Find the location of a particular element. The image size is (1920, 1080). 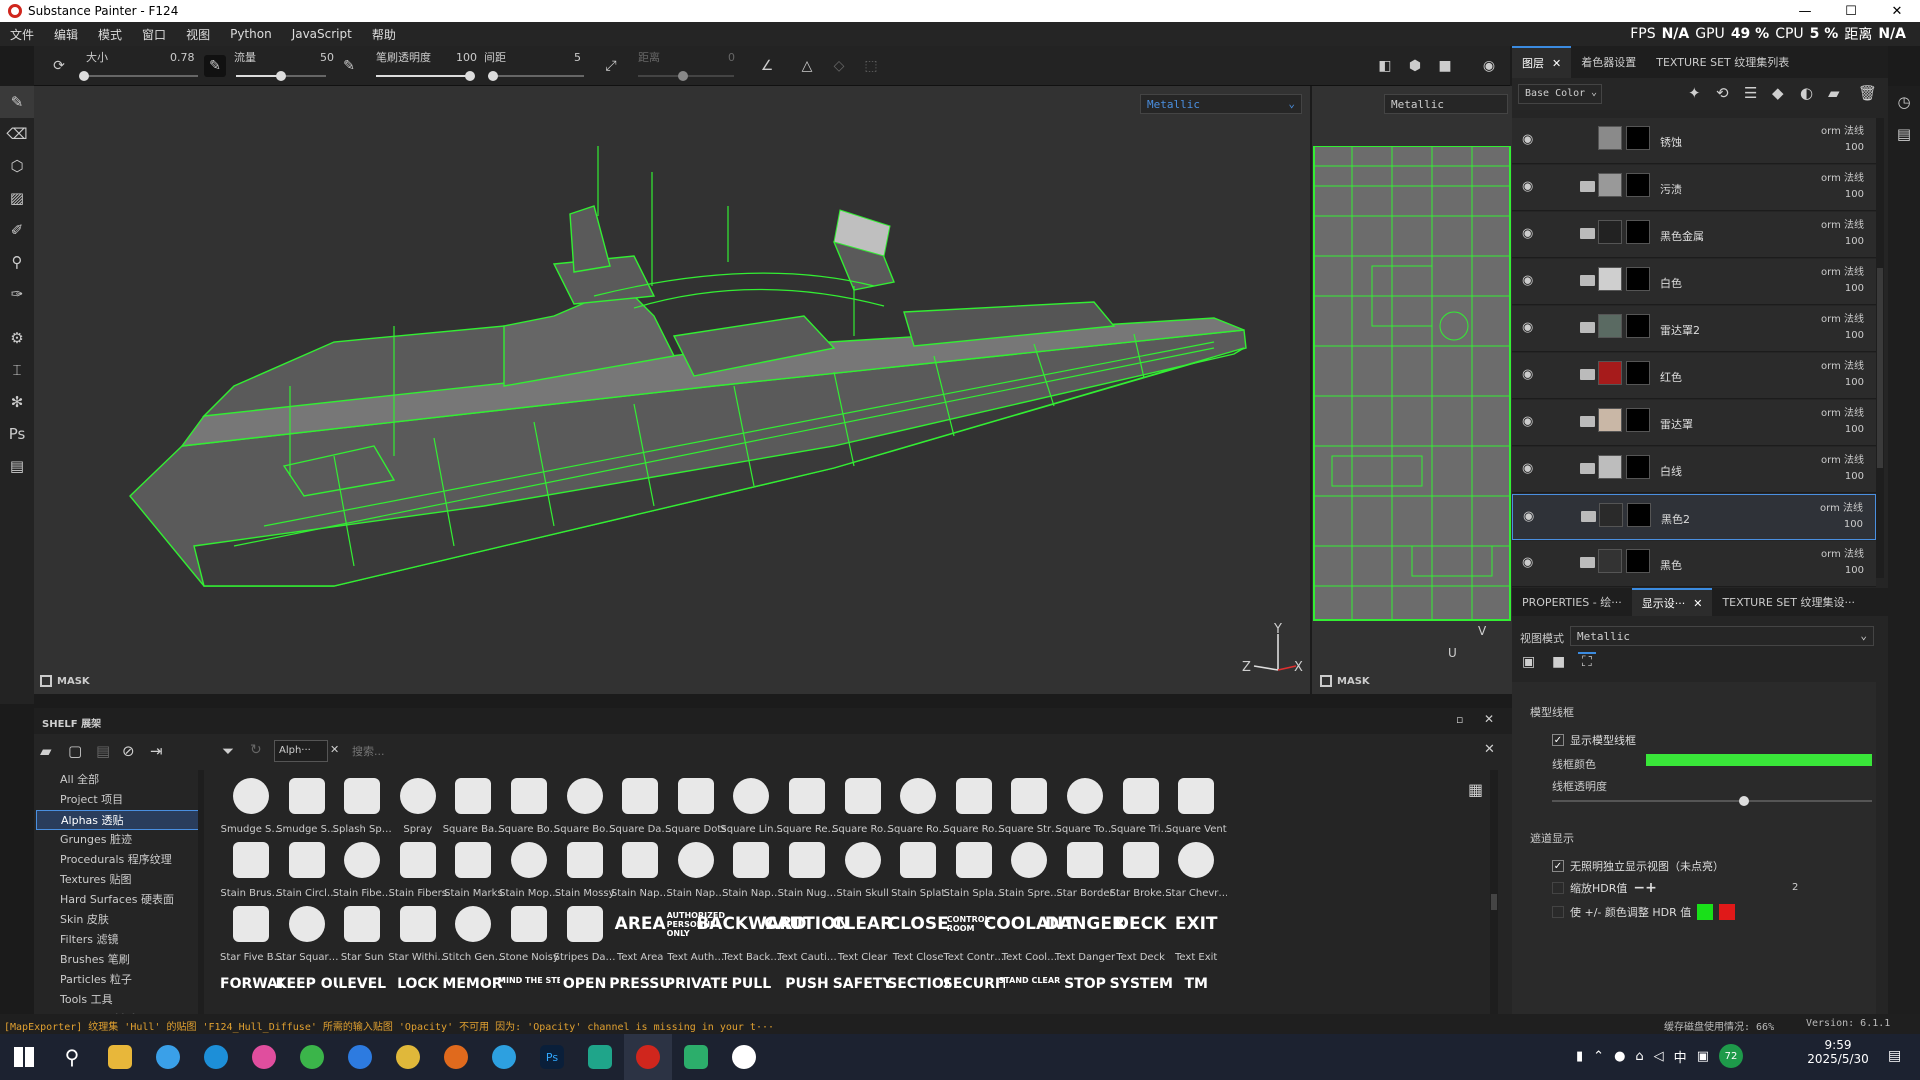

substance-painter-taskbar-icon is located at coordinates (648, 1057).